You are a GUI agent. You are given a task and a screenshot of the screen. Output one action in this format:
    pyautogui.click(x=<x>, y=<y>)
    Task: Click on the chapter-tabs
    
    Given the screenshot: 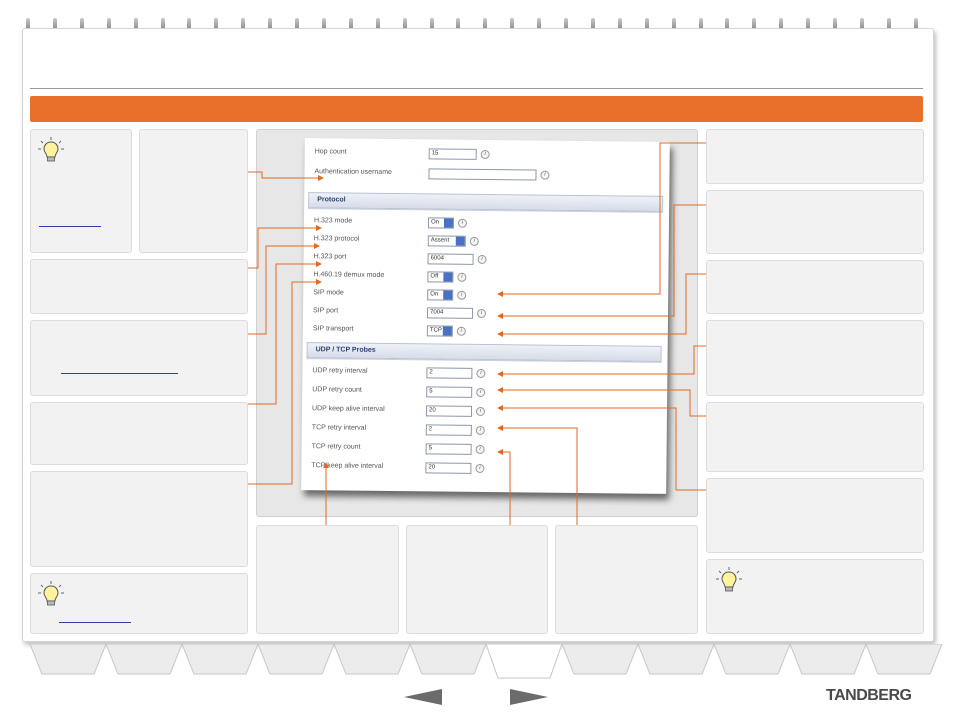 What is the action you would take?
    pyautogui.click(x=485, y=665)
    